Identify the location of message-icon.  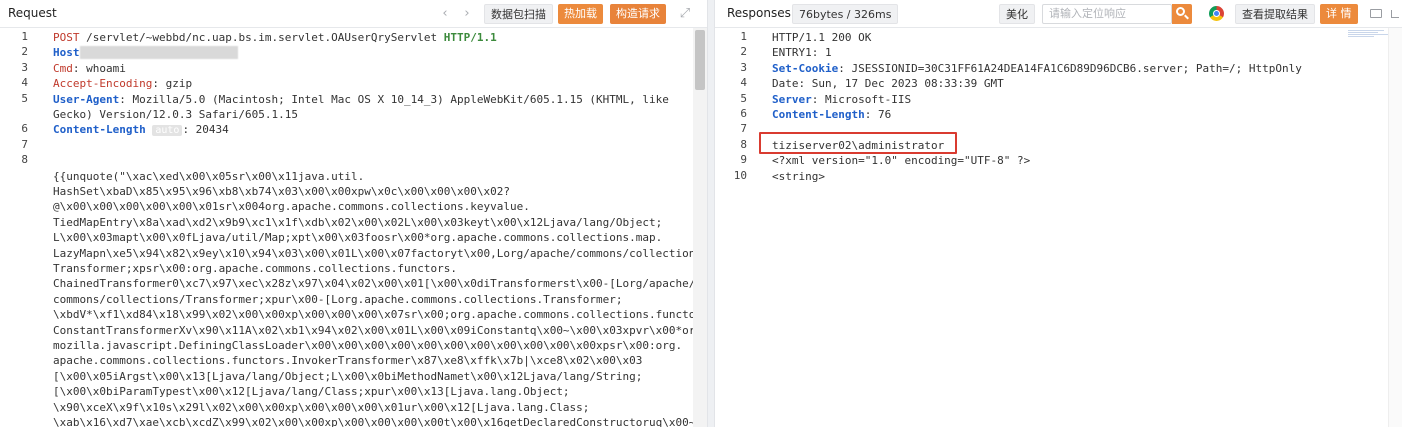
(1376, 14).